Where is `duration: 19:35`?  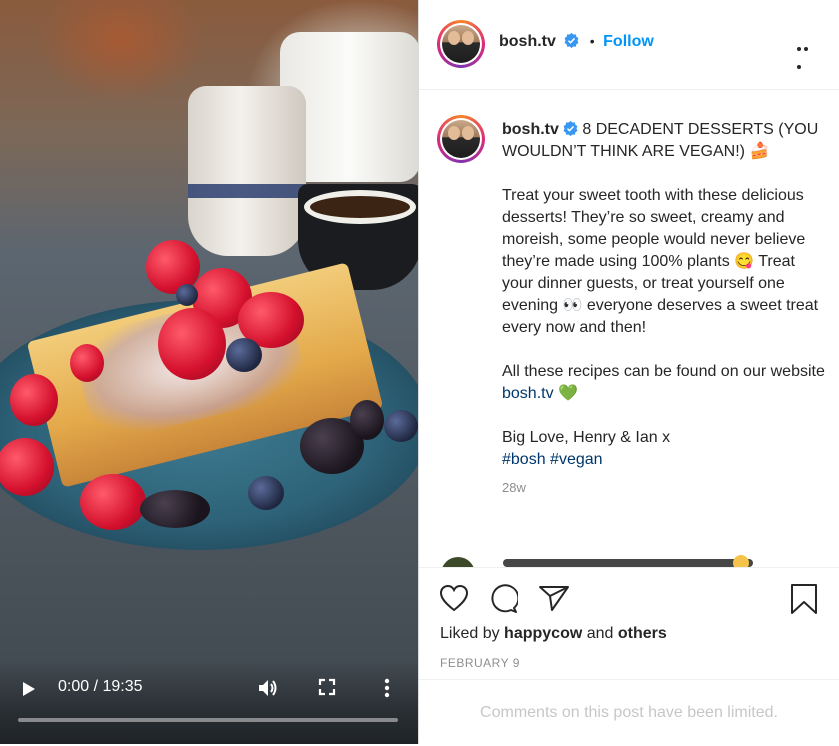
duration: 19:35 is located at coordinates (122, 686).